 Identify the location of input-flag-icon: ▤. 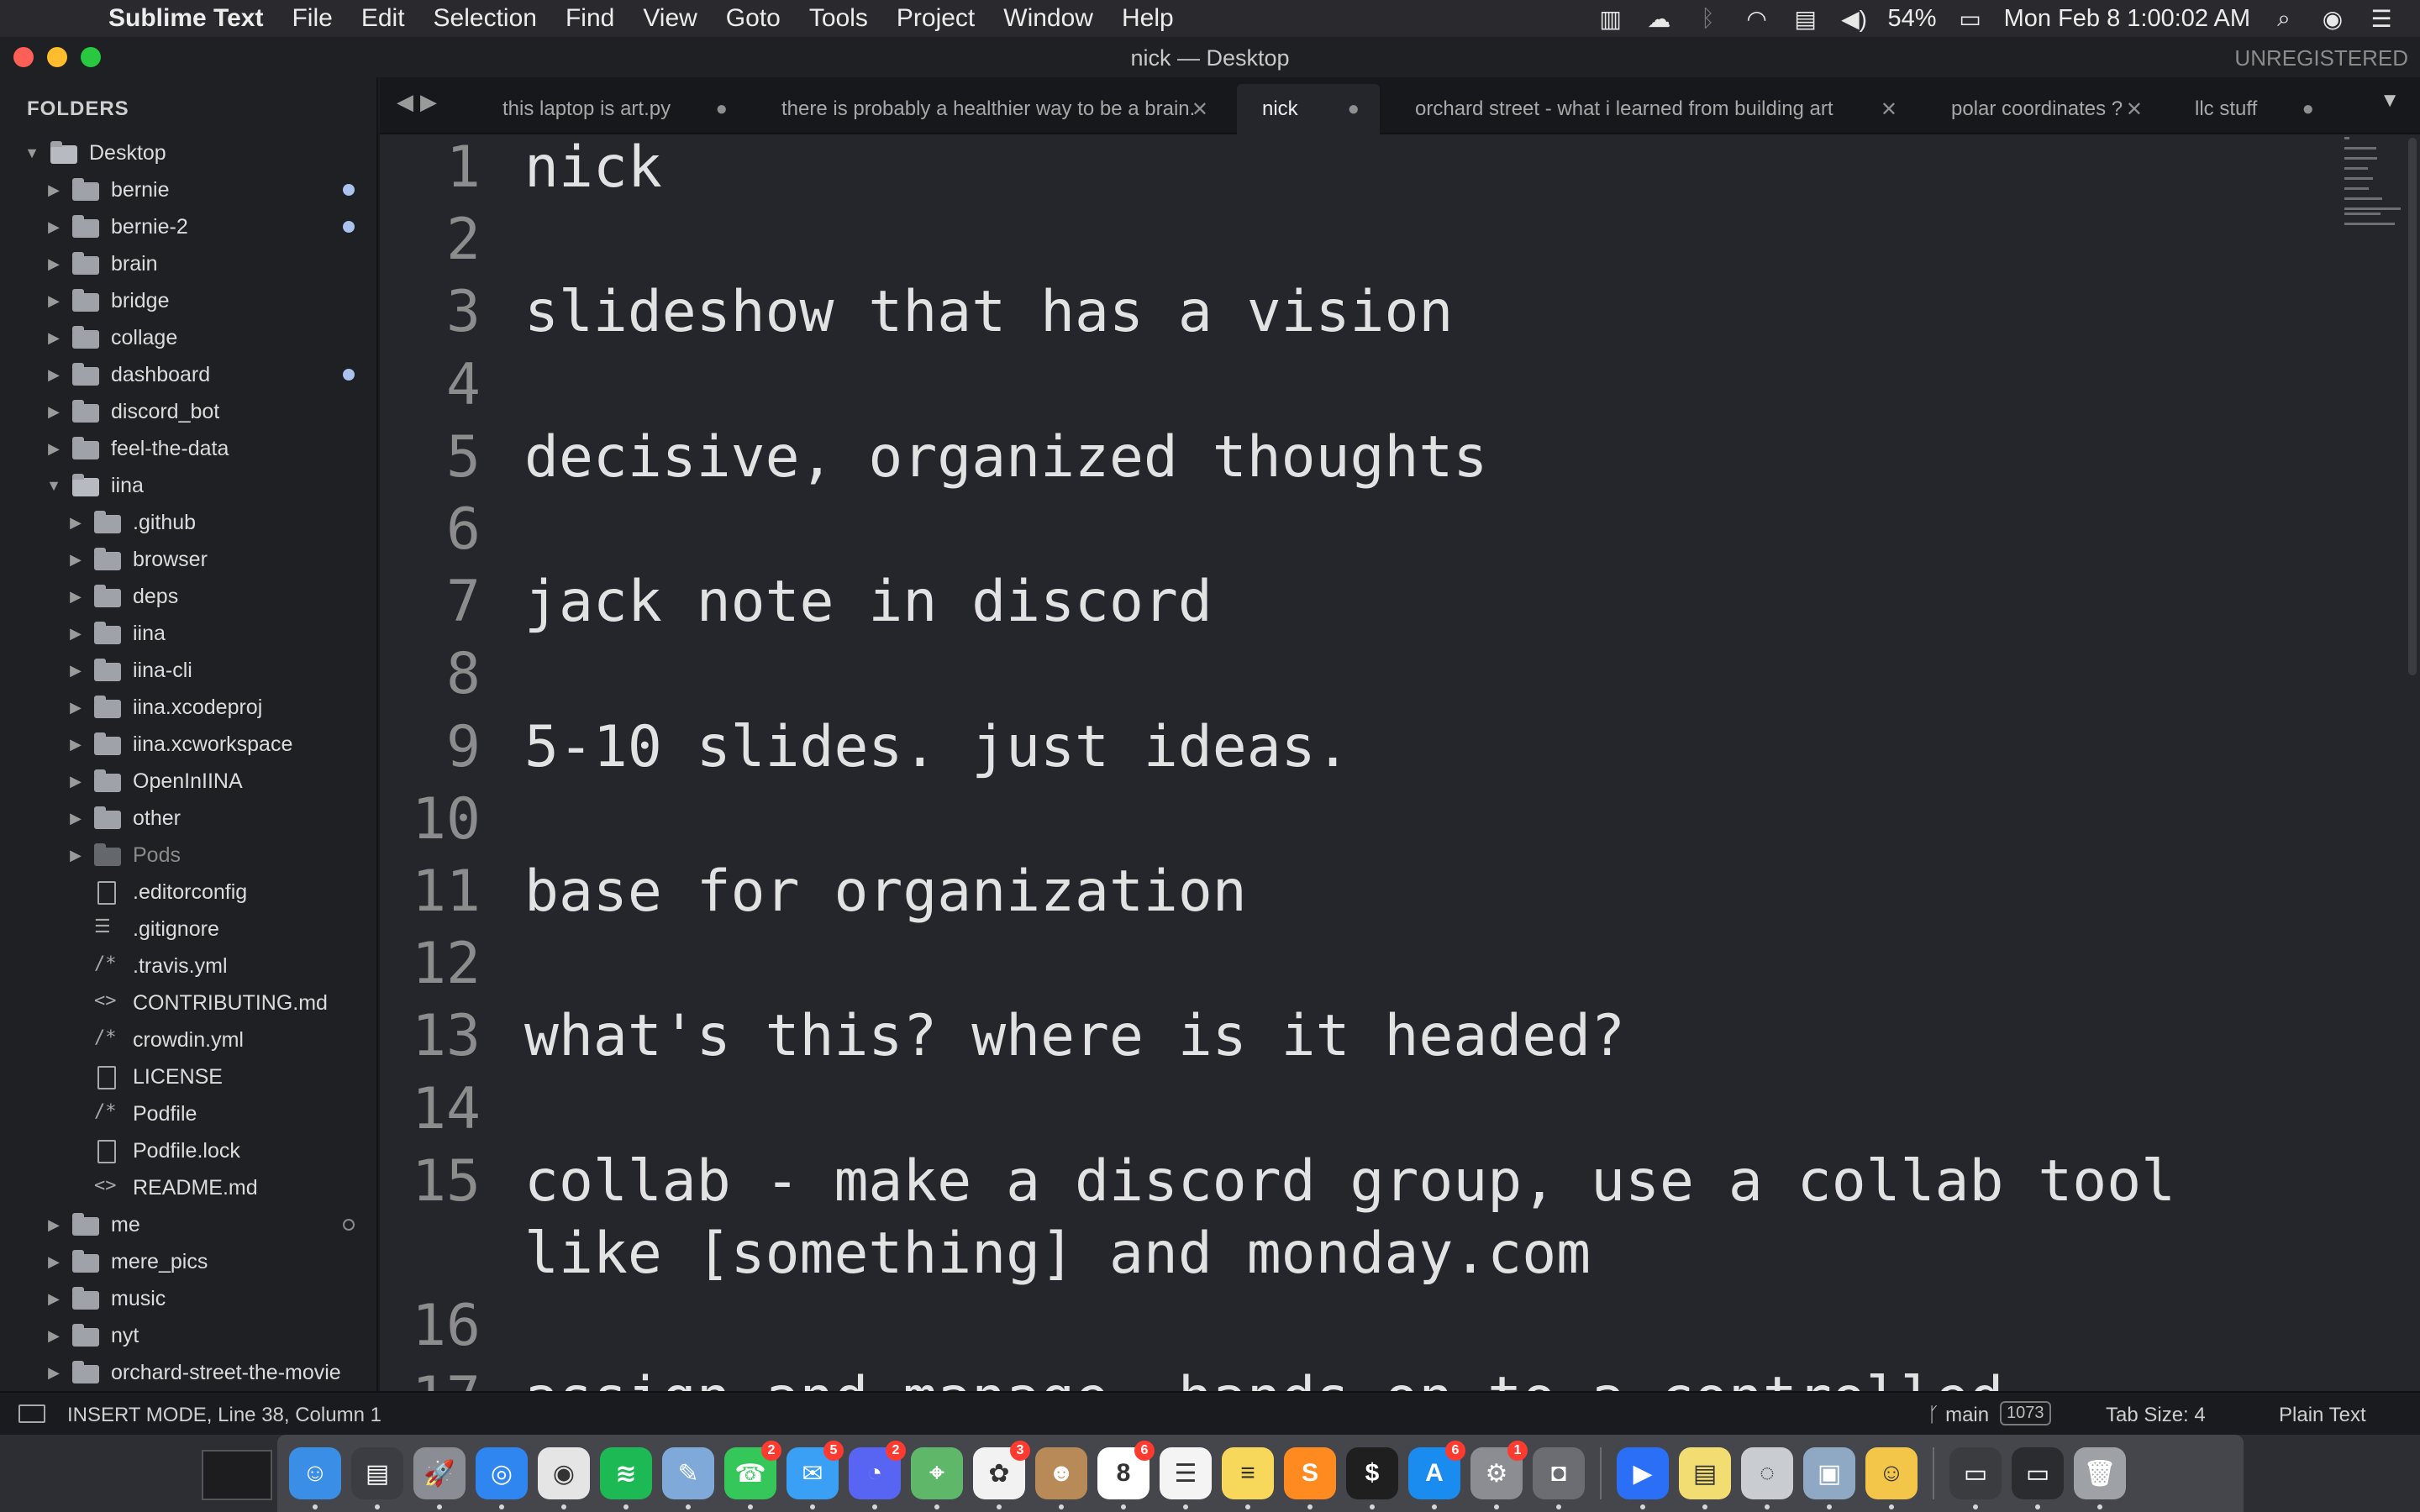
(1806, 19).